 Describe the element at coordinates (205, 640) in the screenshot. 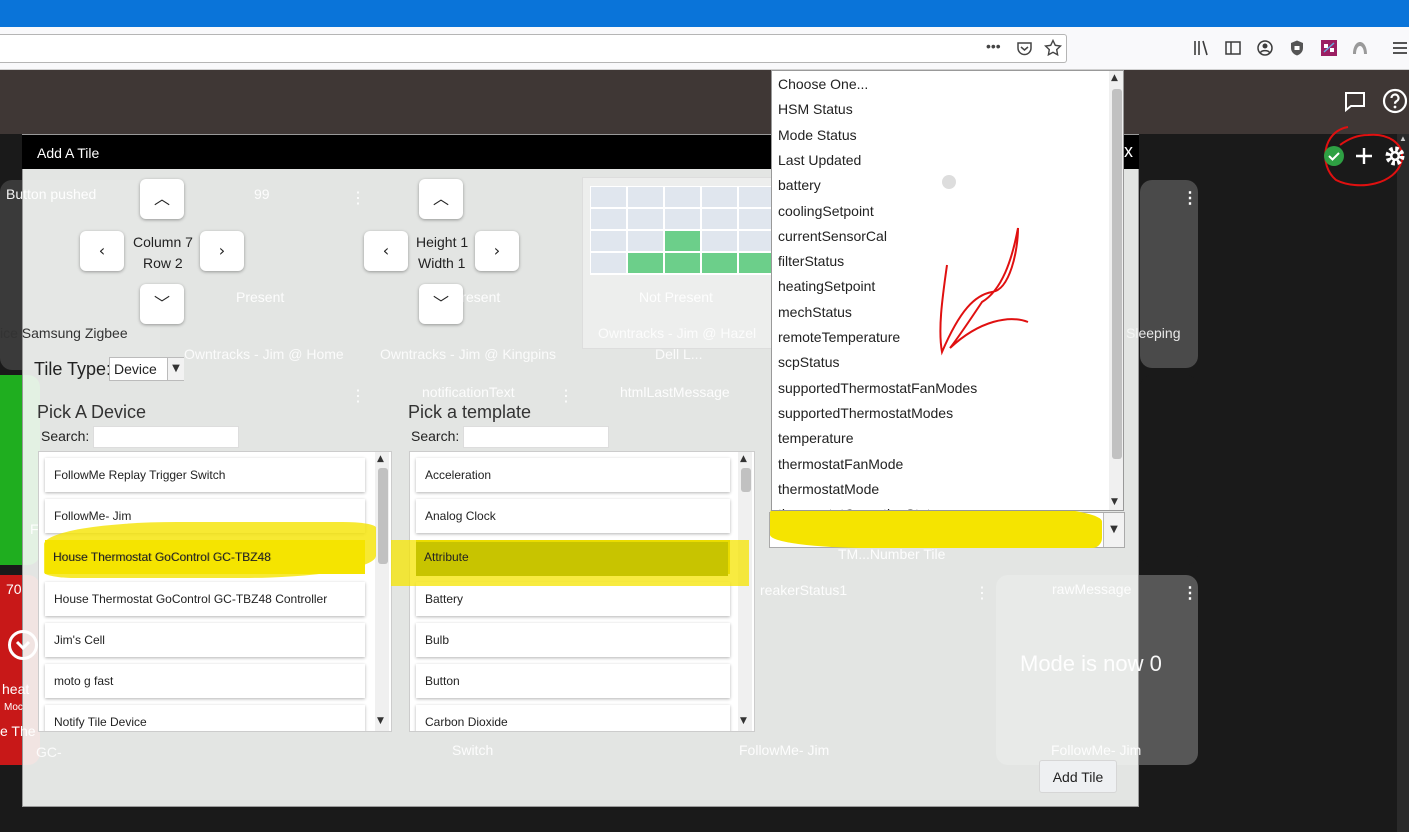

I see `list-item: Jim's Cell` at that location.